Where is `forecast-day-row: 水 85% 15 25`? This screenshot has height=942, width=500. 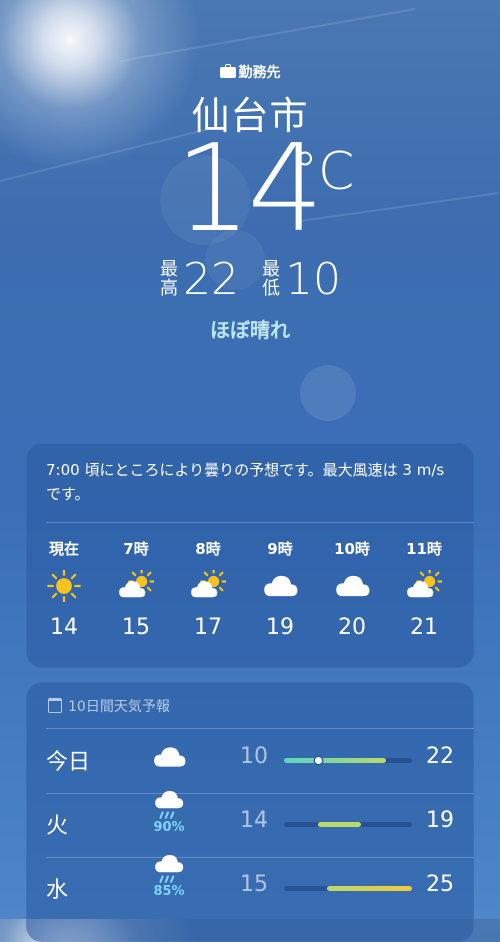
forecast-day-row: 水 85% 15 25 is located at coordinates (250, 888).